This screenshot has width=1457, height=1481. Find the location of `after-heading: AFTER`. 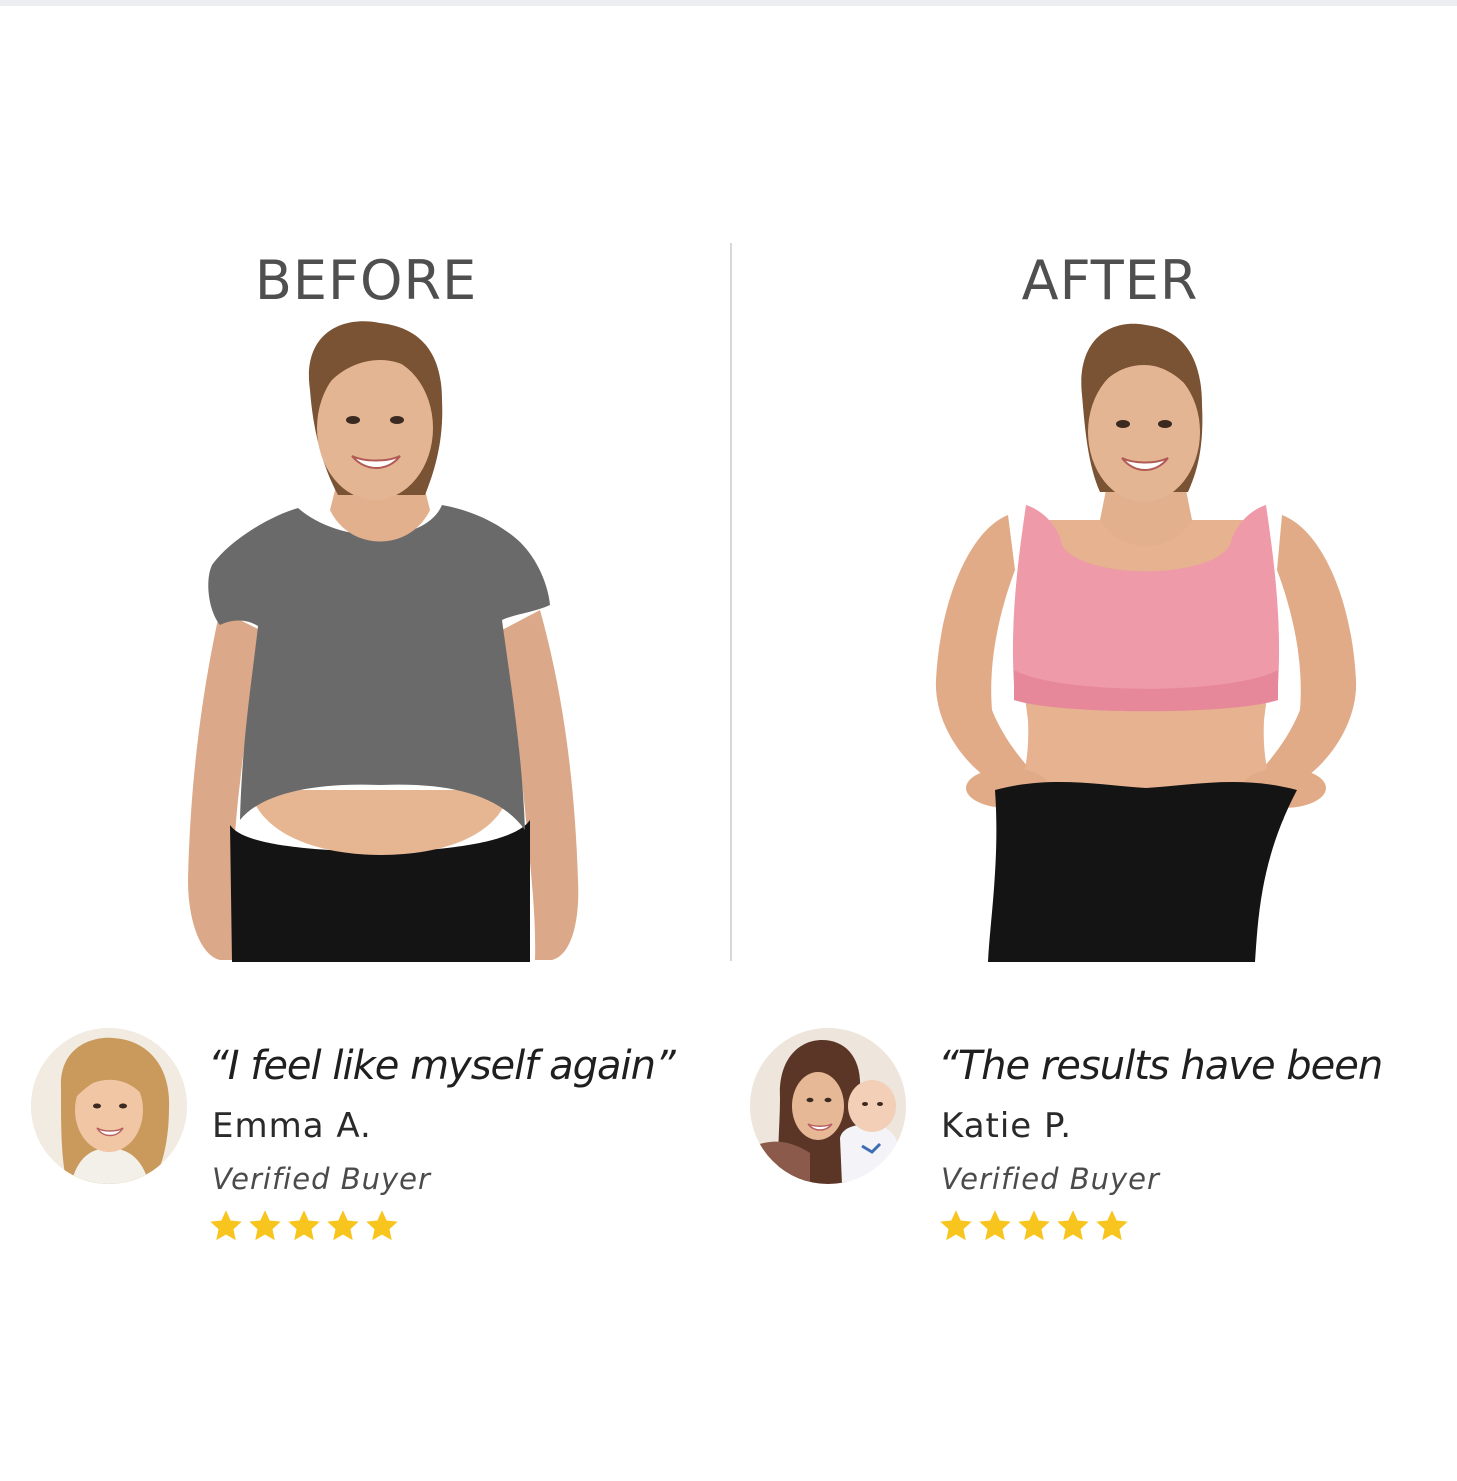

after-heading: AFTER is located at coordinates (1110, 280).